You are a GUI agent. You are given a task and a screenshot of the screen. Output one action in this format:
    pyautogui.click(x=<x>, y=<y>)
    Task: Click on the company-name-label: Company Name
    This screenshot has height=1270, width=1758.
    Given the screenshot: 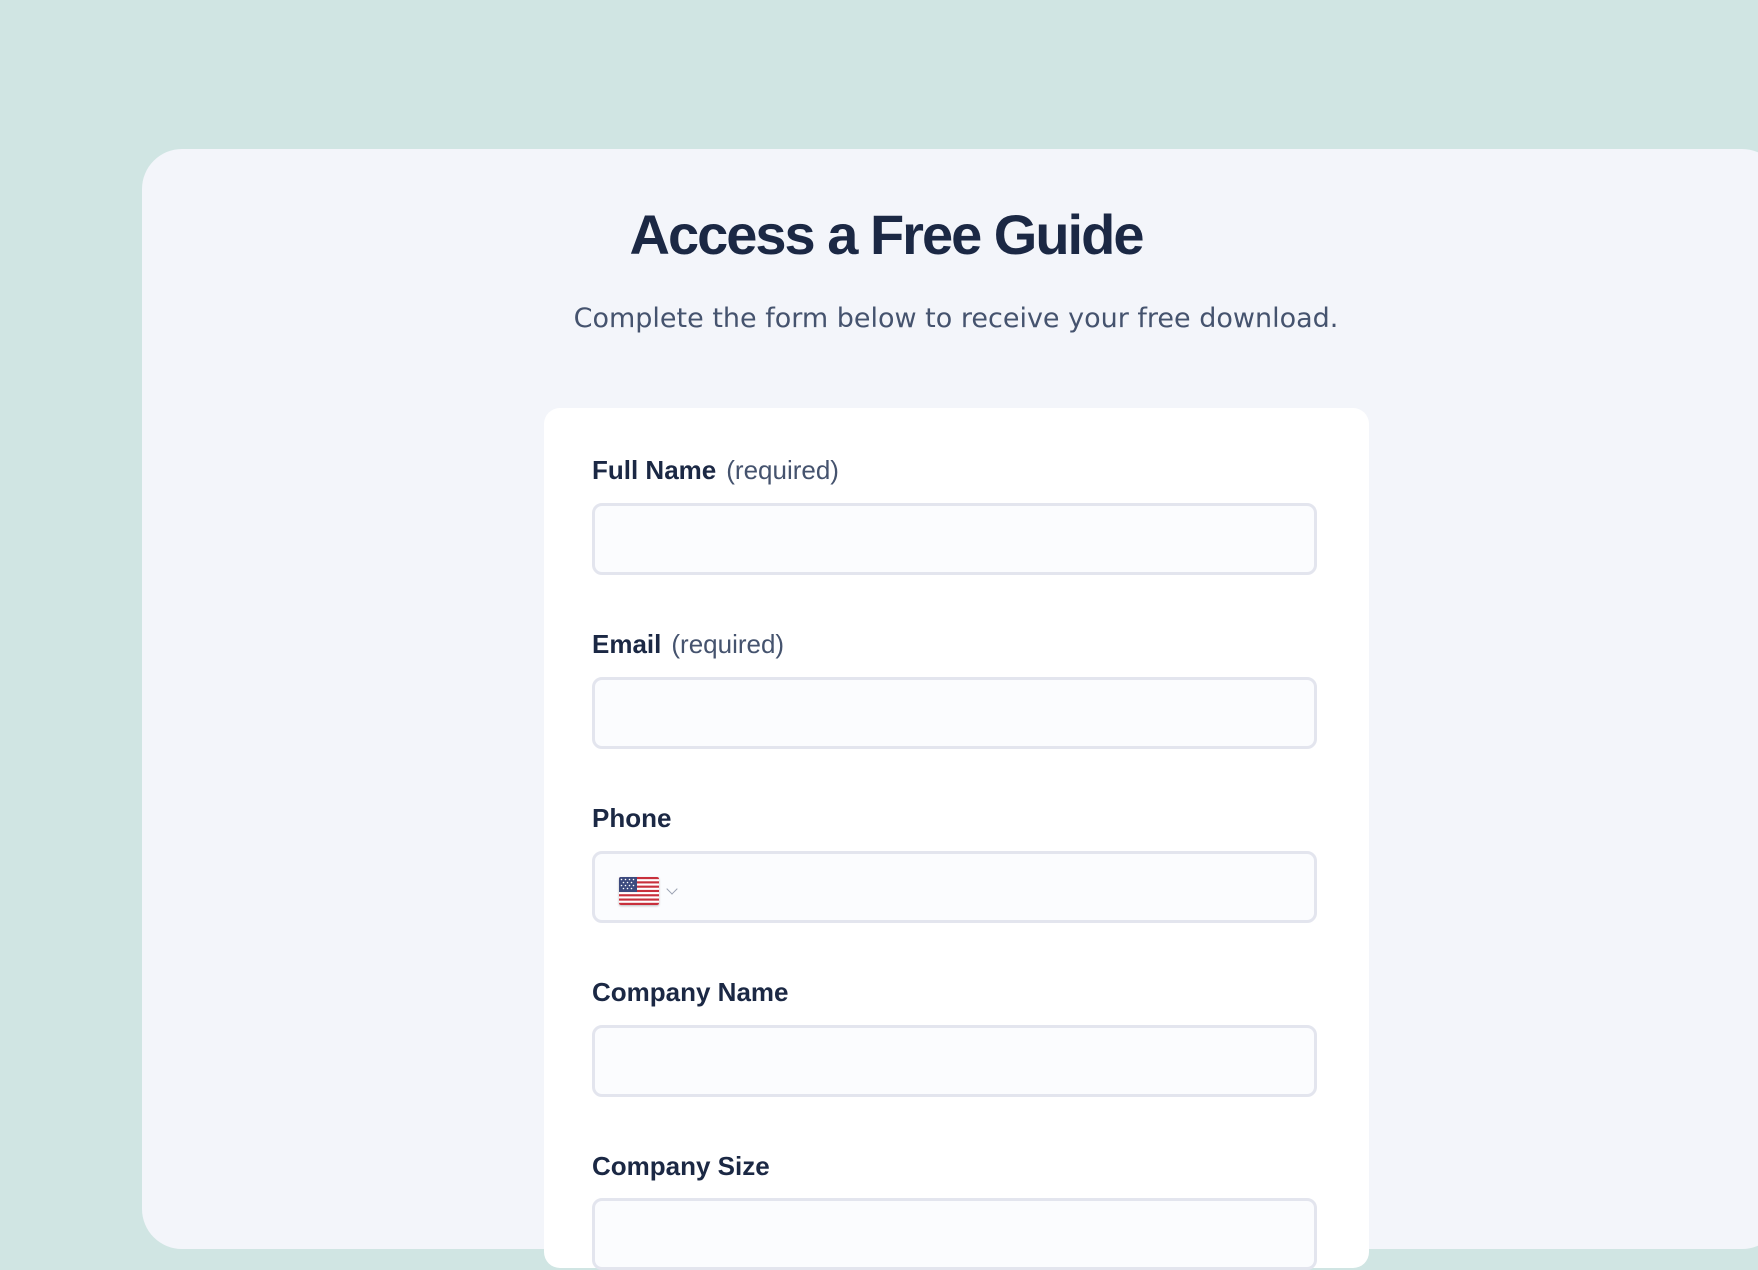 What is the action you would take?
    pyautogui.click(x=690, y=992)
    